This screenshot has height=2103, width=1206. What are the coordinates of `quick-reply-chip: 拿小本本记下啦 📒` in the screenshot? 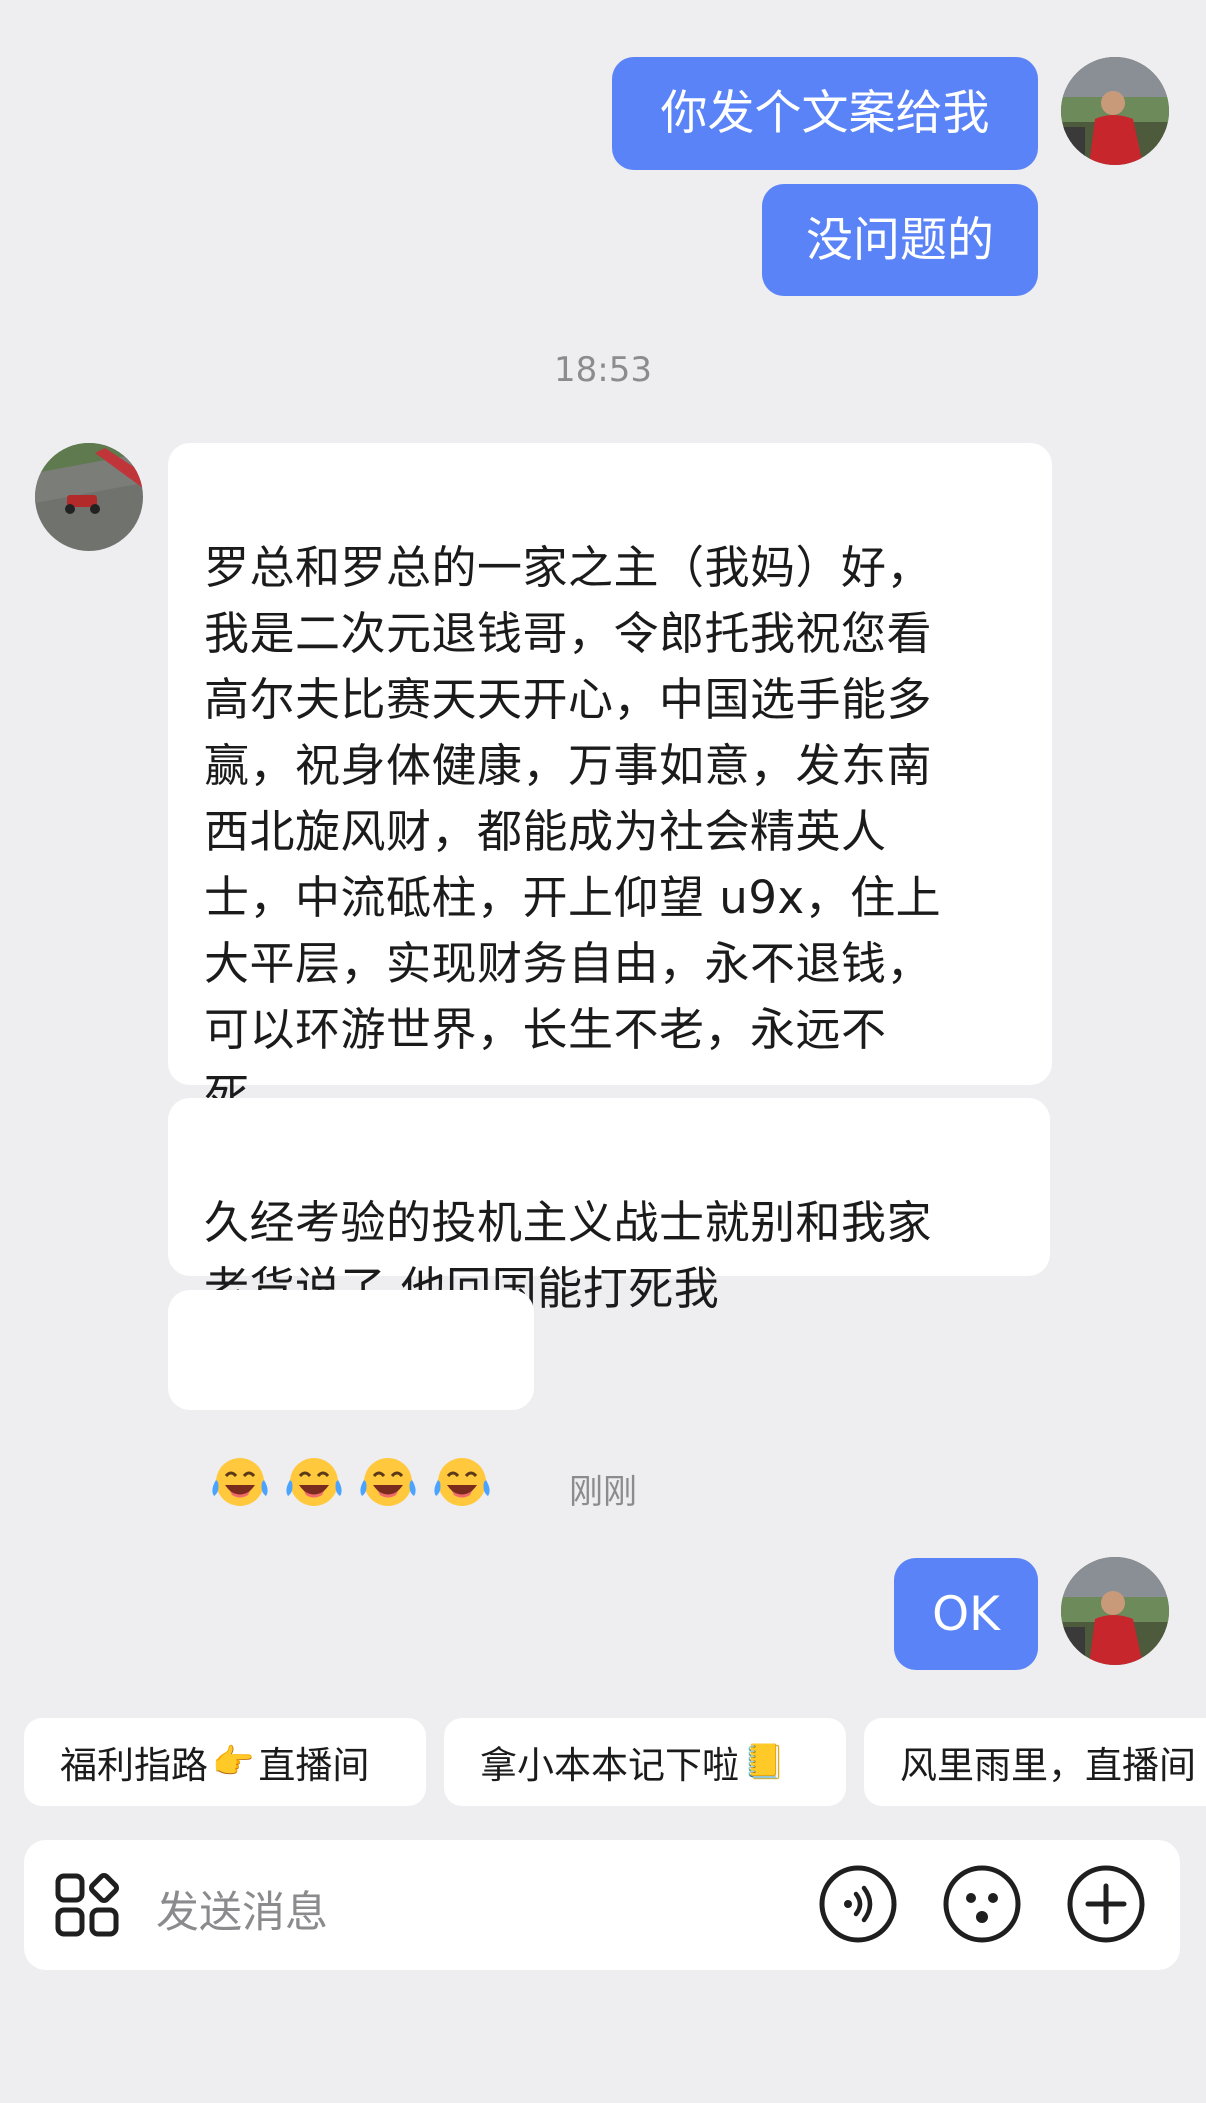 It's located at (645, 1762).